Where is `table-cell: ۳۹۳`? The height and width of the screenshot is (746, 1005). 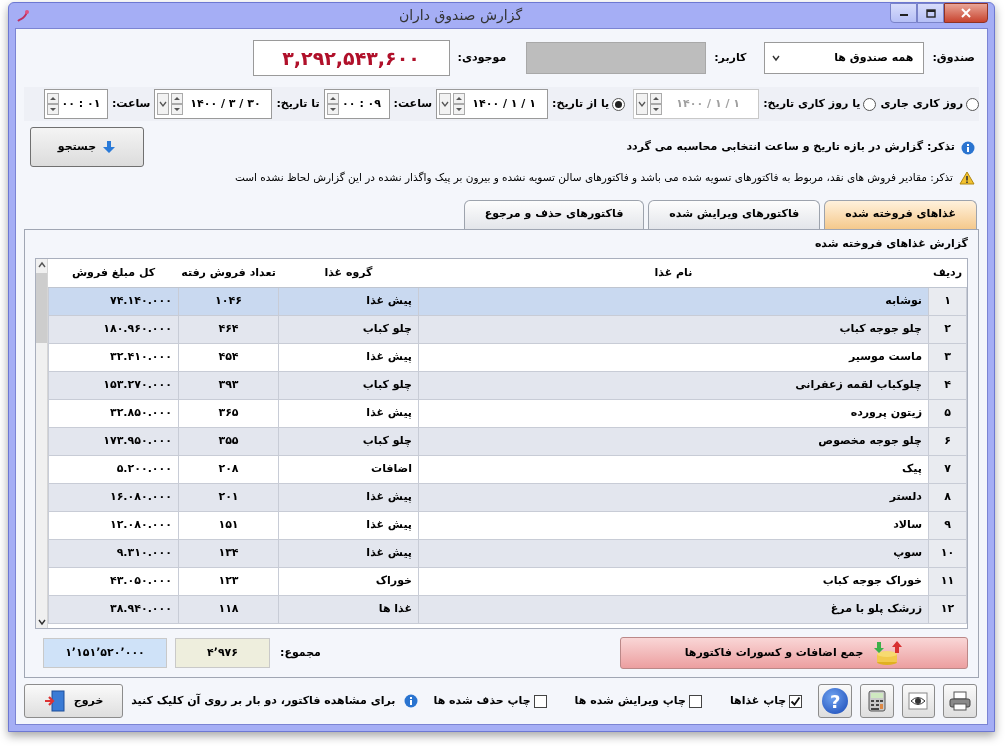
table-cell: ۳۹۳ is located at coordinates (228, 385).